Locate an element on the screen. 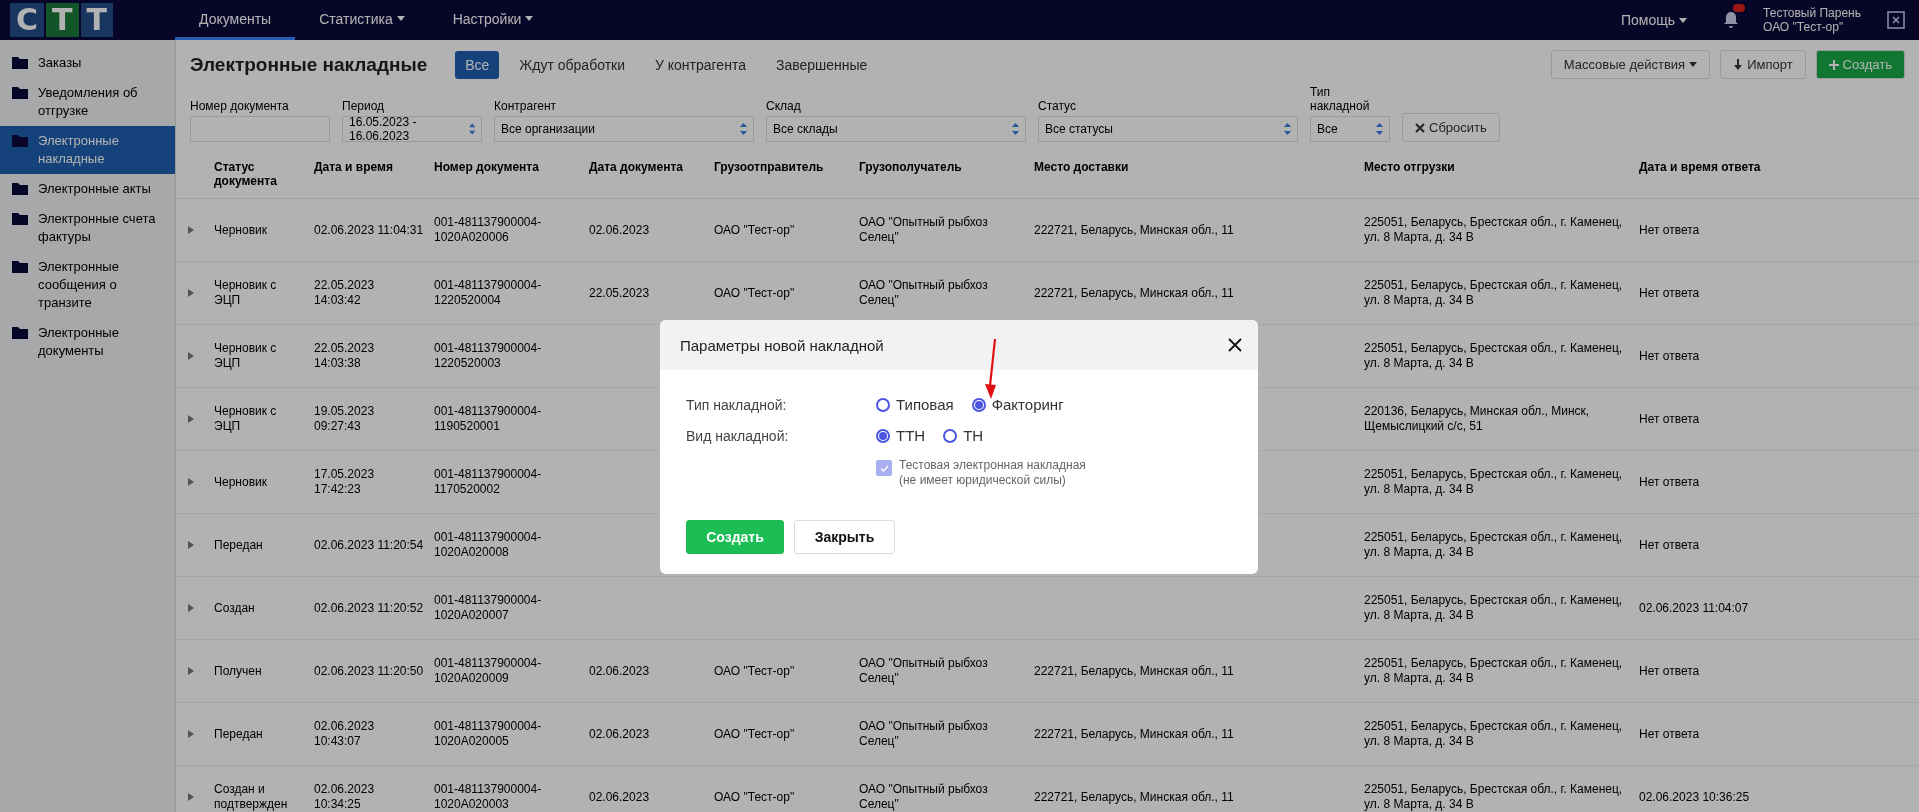 This screenshot has width=1919, height=812. table-cell-text: 02.06.2023 10:34:25 is located at coordinates (345, 797).